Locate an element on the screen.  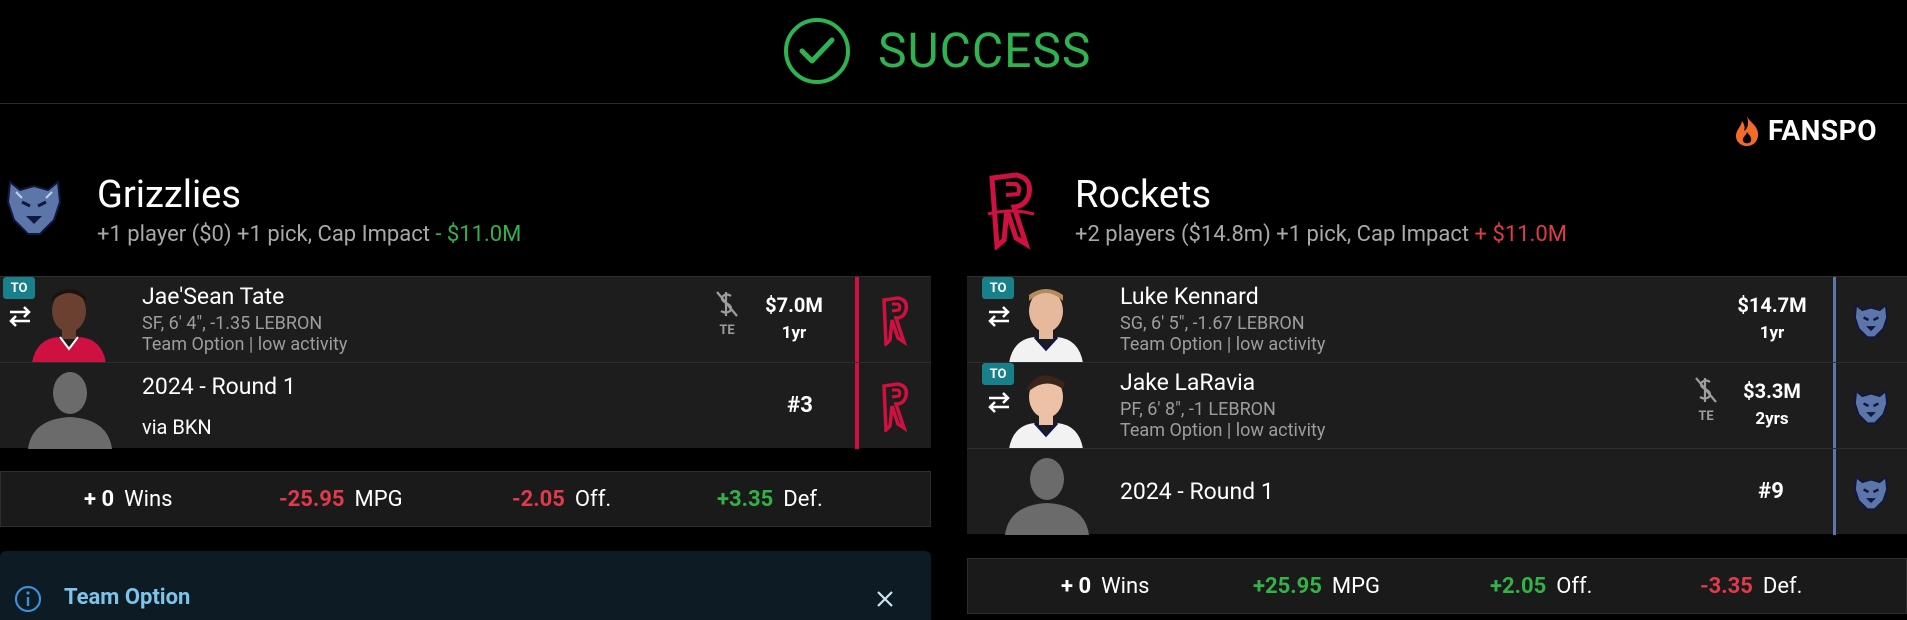
player-meta: SF, 6' 4", -1.35 LEBRON is located at coordinates (232, 323).